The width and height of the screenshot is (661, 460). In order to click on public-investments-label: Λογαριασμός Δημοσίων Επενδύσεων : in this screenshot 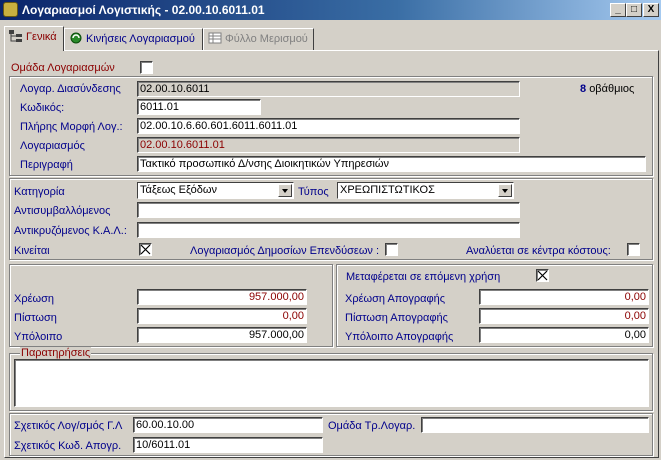, I will do `click(285, 251)`.